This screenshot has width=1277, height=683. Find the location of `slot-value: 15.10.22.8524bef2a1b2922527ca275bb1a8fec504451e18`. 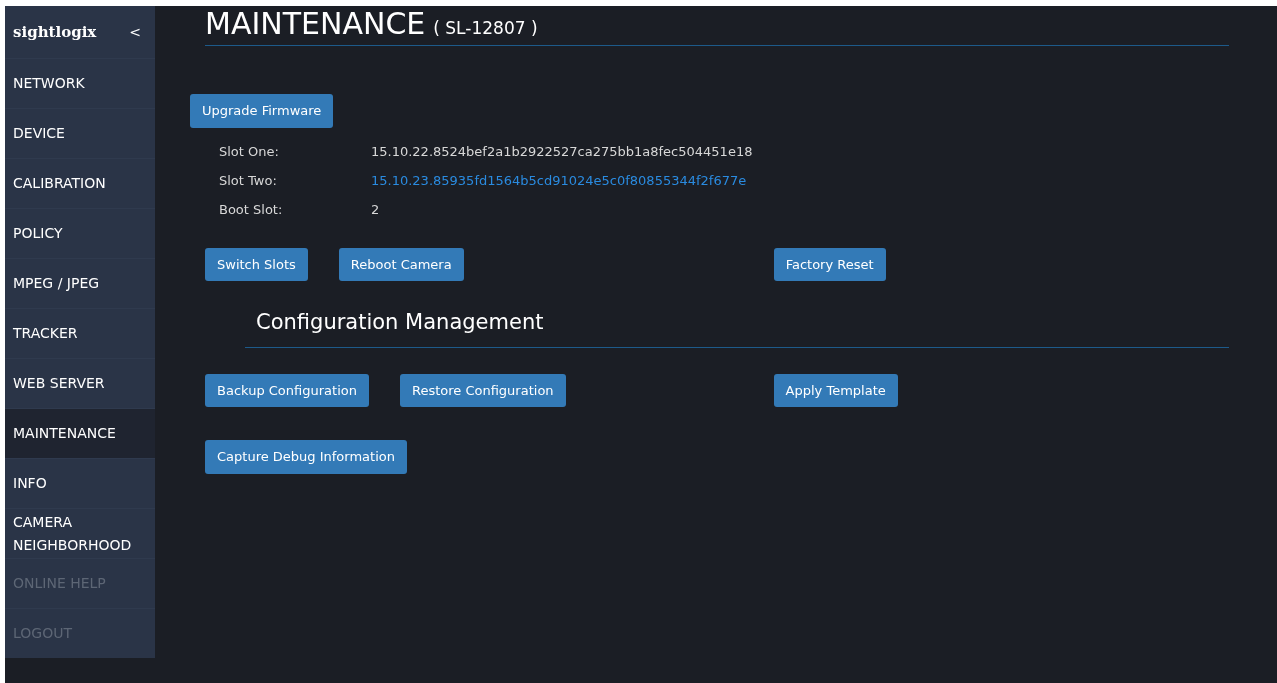

slot-value: 15.10.22.8524bef2a1b2922527ca275bb1a8fec504451e18 is located at coordinates (562, 151).